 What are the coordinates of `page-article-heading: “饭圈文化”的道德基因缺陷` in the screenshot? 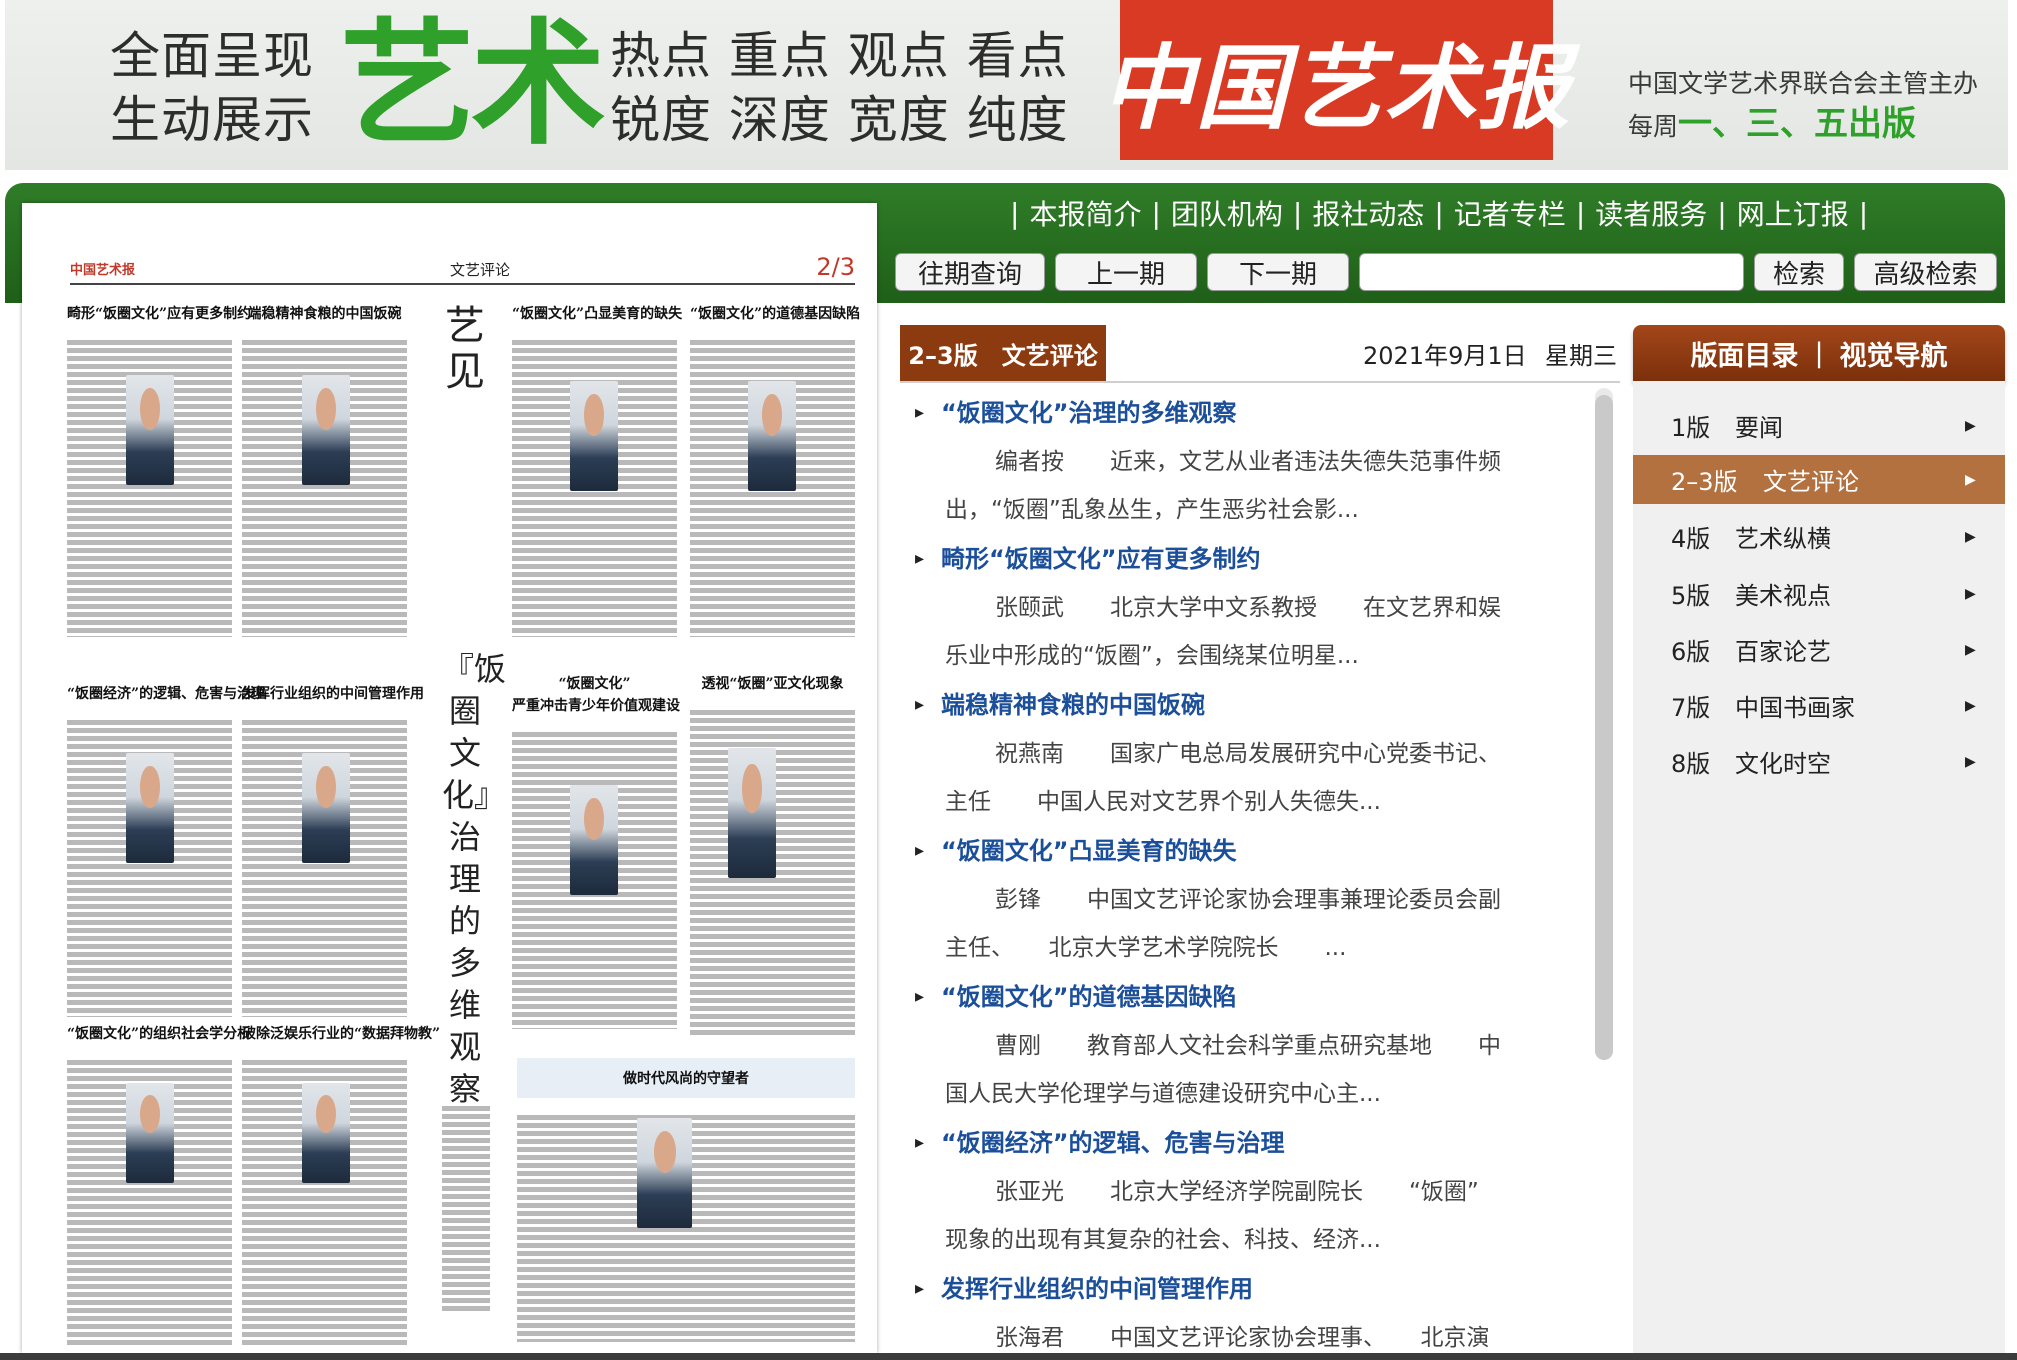 It's located at (775, 314).